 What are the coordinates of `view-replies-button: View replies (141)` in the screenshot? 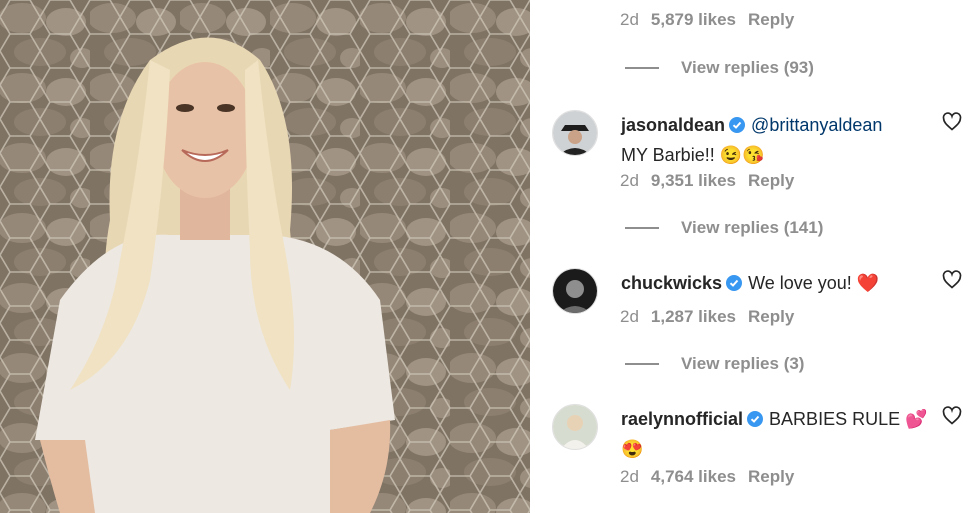 It's located at (724, 228).